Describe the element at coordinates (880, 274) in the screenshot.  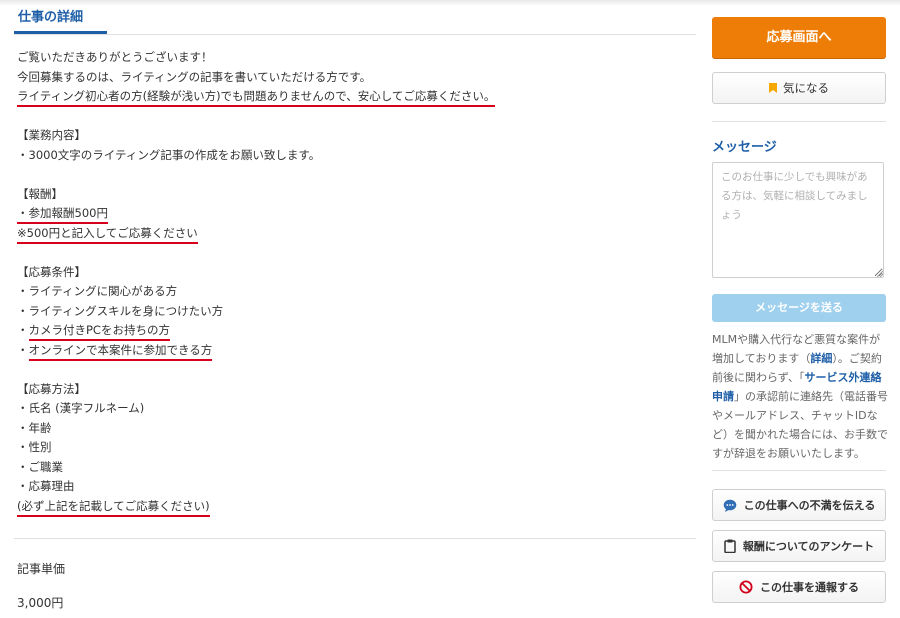
I see `resize-grip-icon` at that location.